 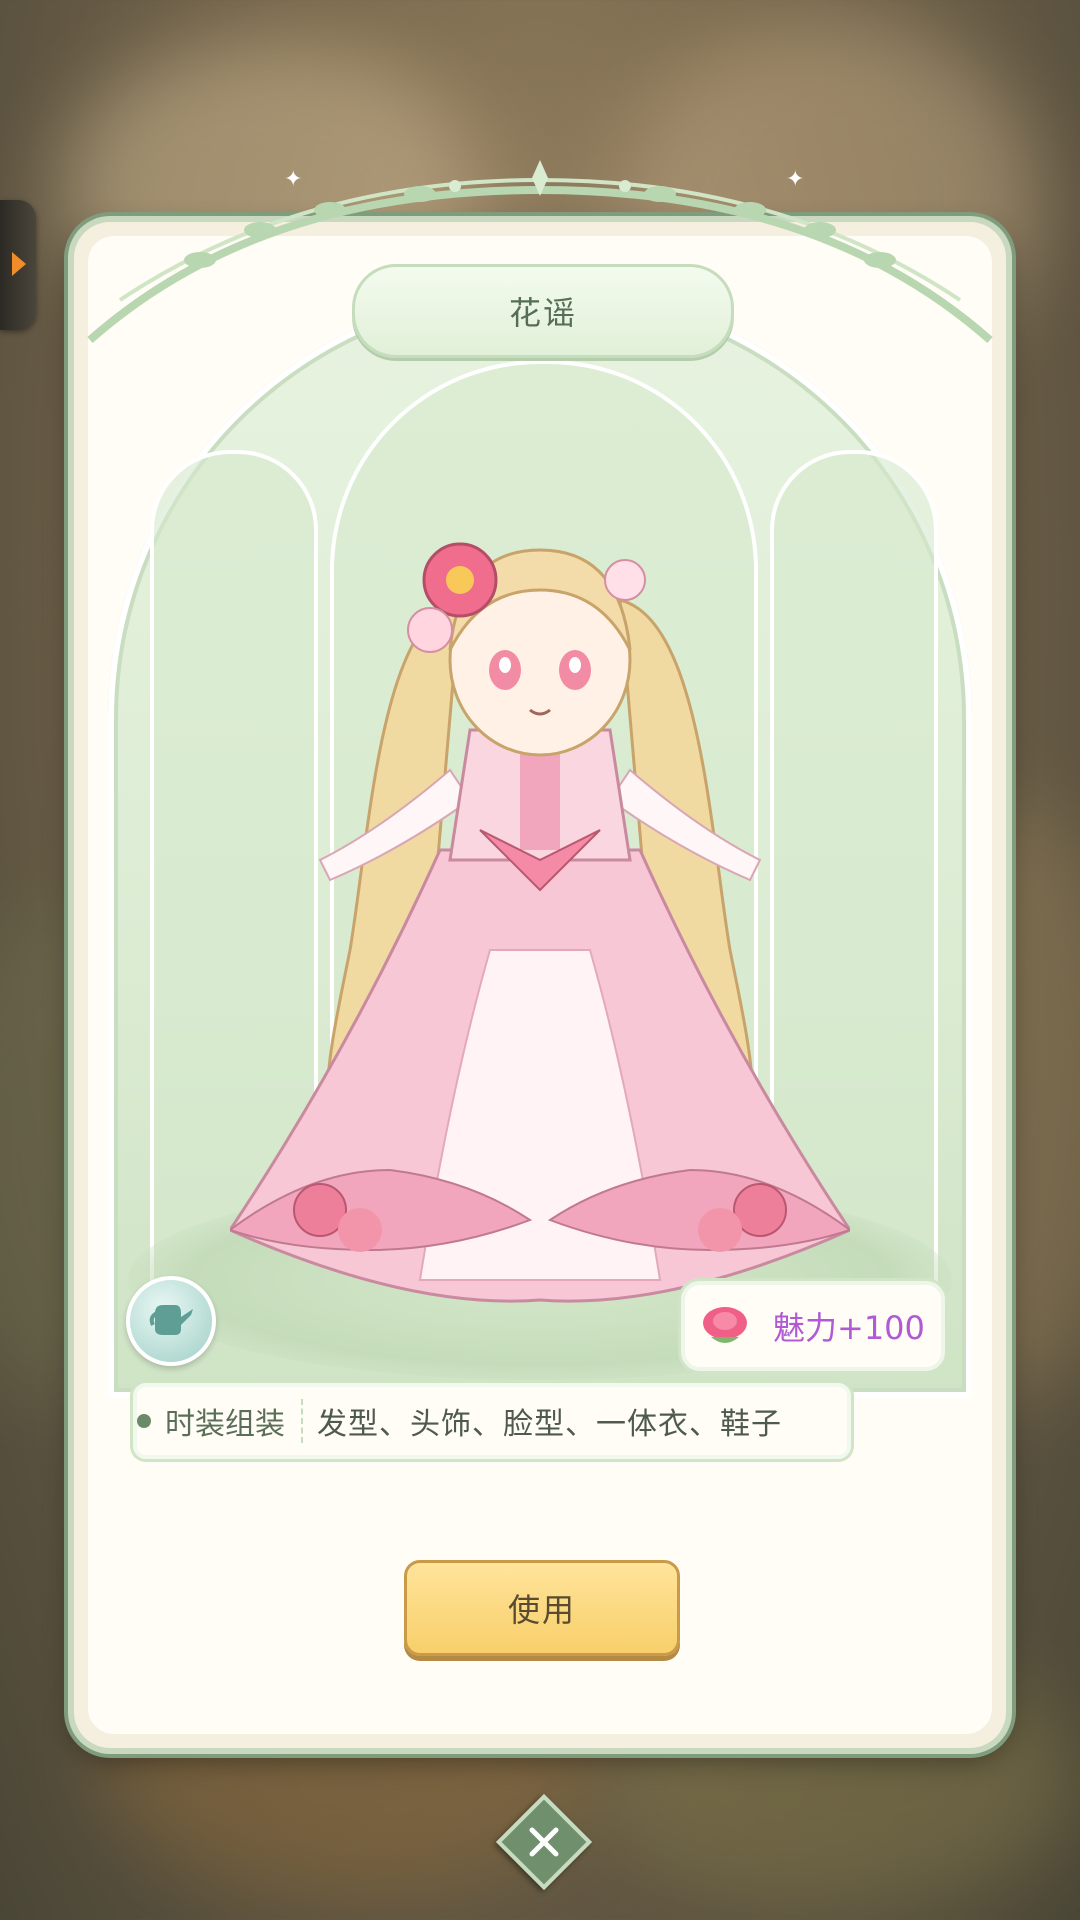 What do you see at coordinates (725, 1325) in the screenshot?
I see `rose-icon` at bounding box center [725, 1325].